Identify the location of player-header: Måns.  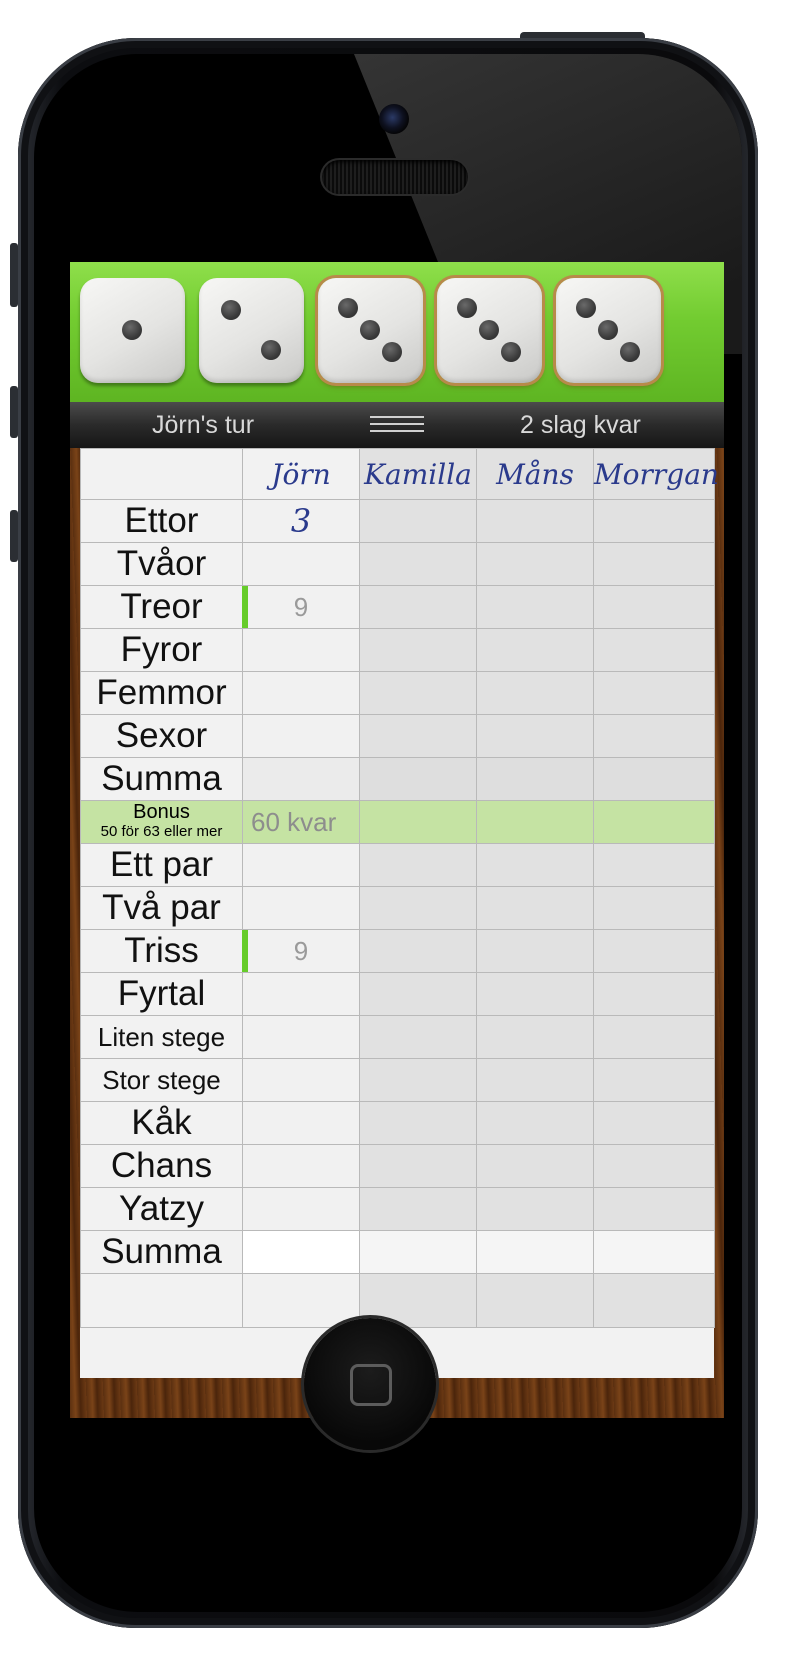
(535, 474).